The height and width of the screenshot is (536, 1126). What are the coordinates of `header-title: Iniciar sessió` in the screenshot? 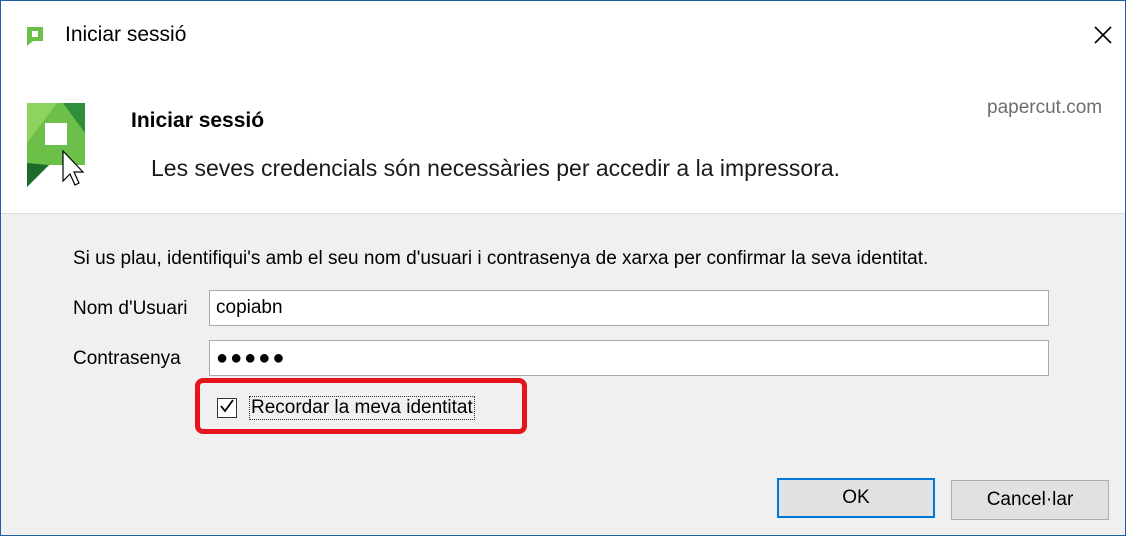 It's located at (198, 120).